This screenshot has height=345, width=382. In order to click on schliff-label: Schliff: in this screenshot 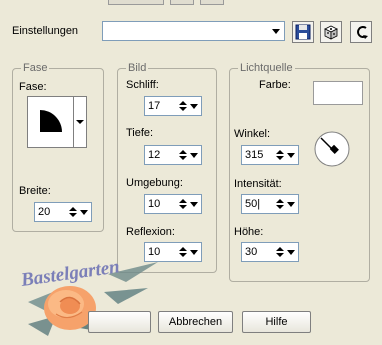, I will do `click(142, 85)`.